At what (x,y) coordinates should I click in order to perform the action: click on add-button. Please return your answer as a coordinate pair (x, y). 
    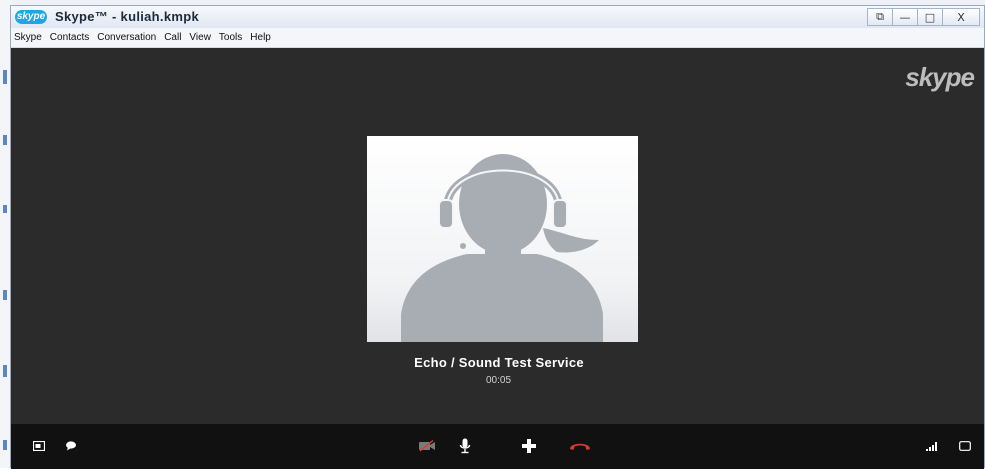
    Looking at the image, I should click on (529, 446).